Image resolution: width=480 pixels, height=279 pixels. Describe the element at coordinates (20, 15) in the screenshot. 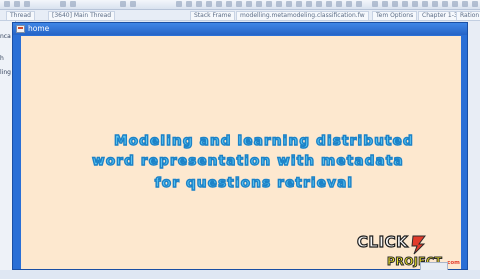

I see `tab-thread: Thread` at that location.